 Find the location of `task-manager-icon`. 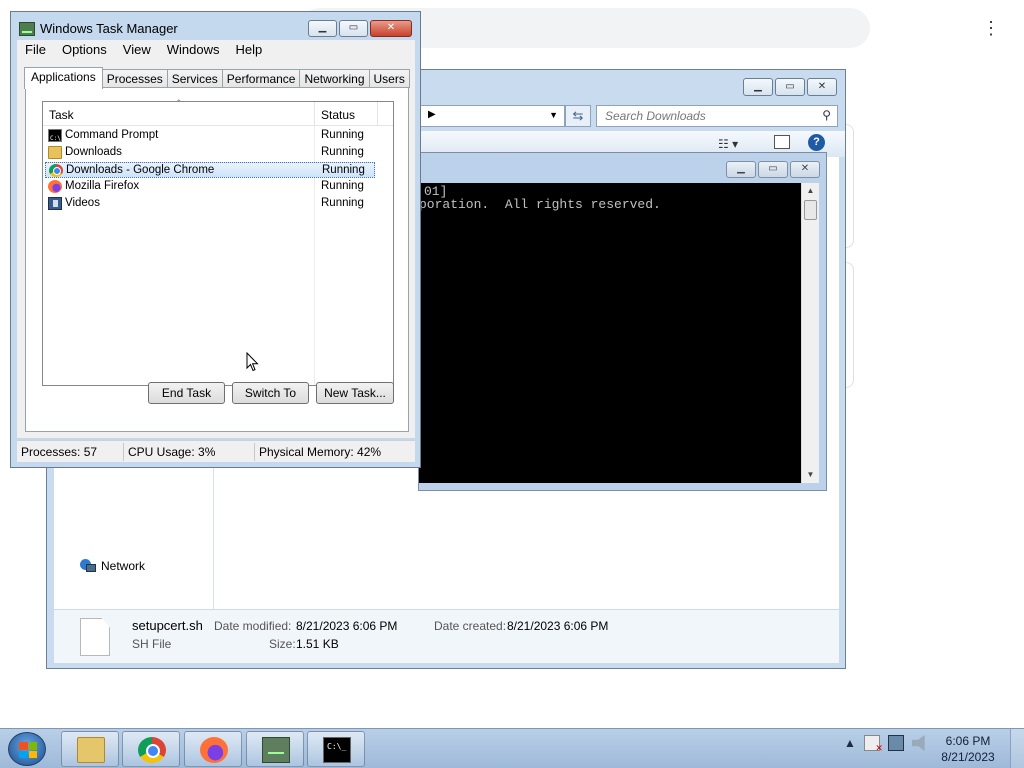

task-manager-icon is located at coordinates (276, 750).